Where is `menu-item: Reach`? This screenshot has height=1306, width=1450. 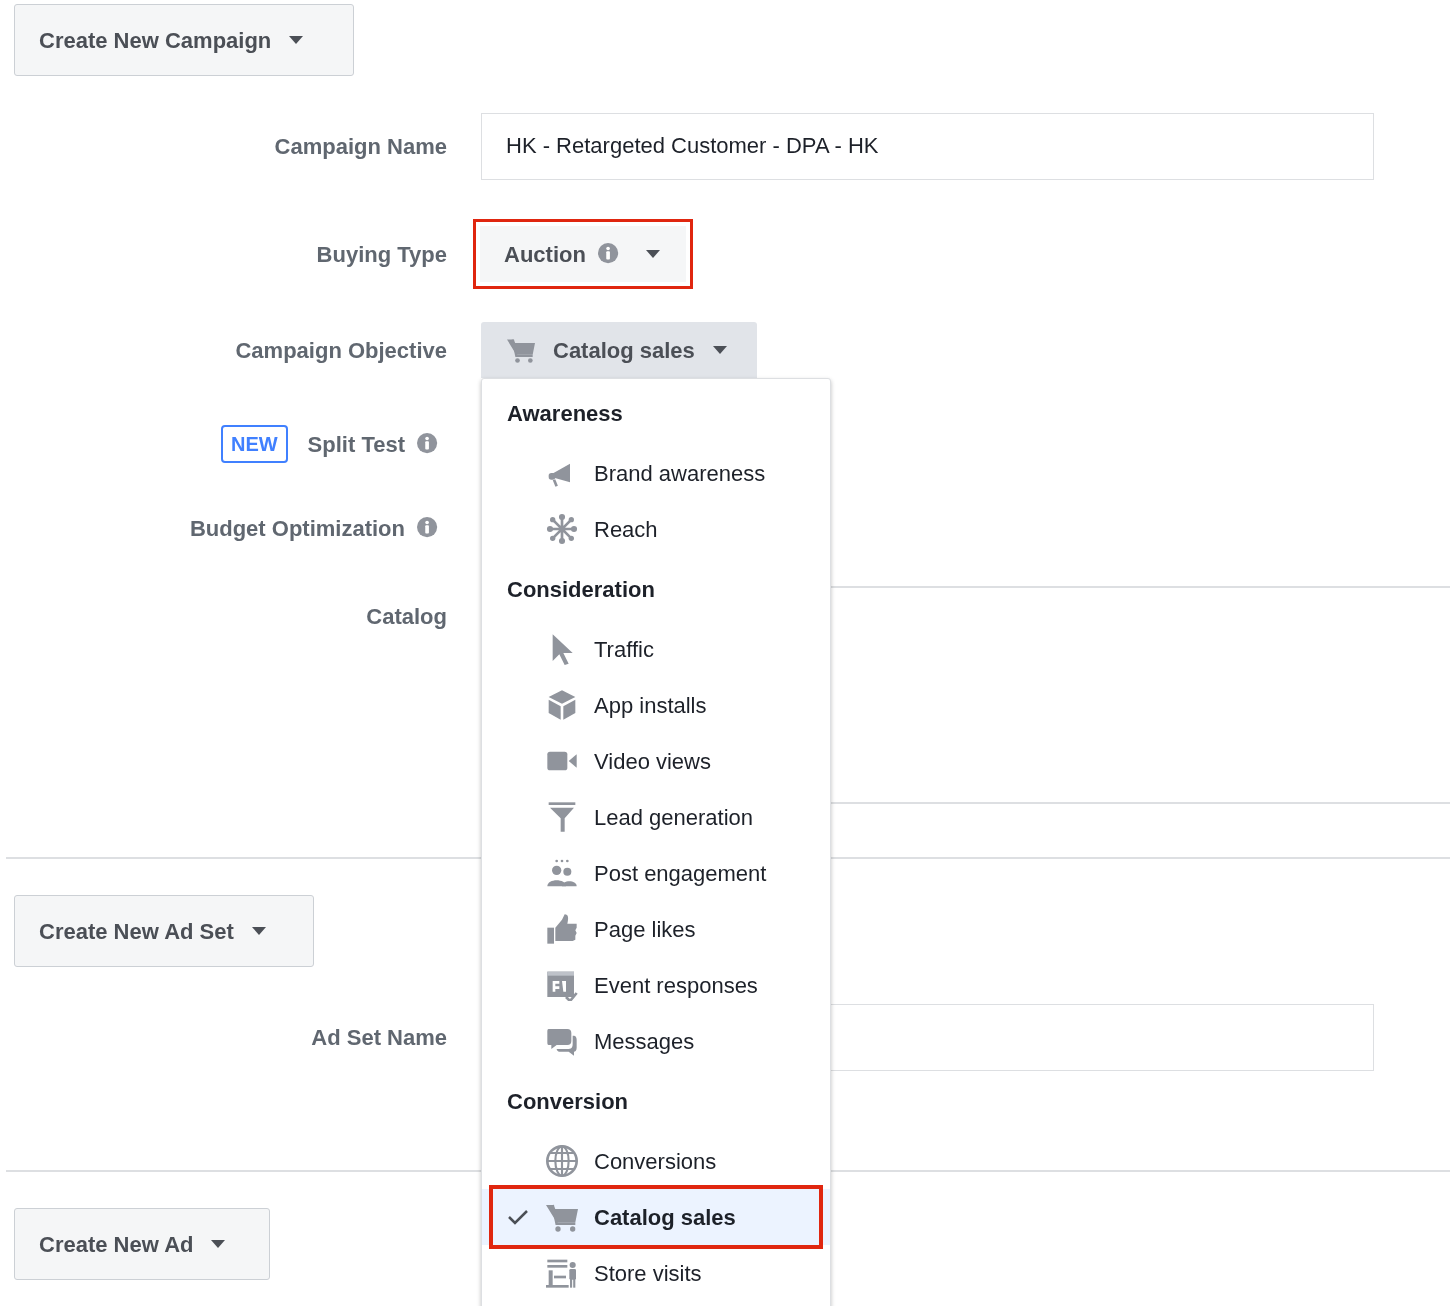
menu-item: Reach is located at coordinates (656, 529).